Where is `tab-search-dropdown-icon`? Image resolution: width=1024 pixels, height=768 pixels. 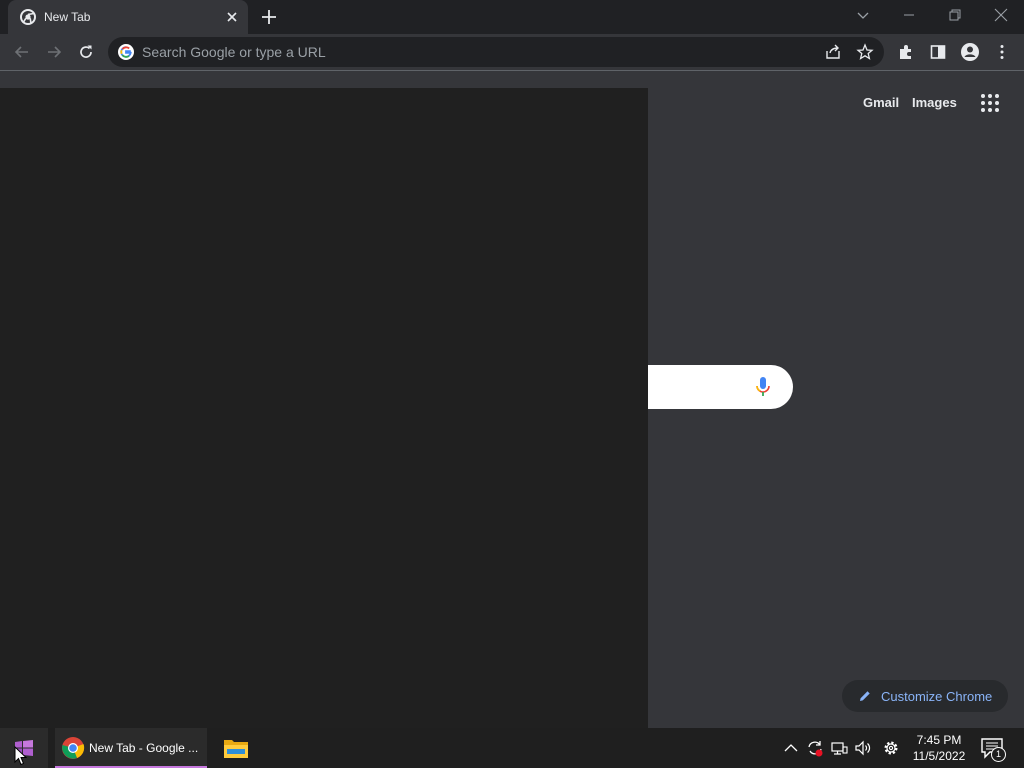
tab-search-dropdown-icon is located at coordinates (863, 15).